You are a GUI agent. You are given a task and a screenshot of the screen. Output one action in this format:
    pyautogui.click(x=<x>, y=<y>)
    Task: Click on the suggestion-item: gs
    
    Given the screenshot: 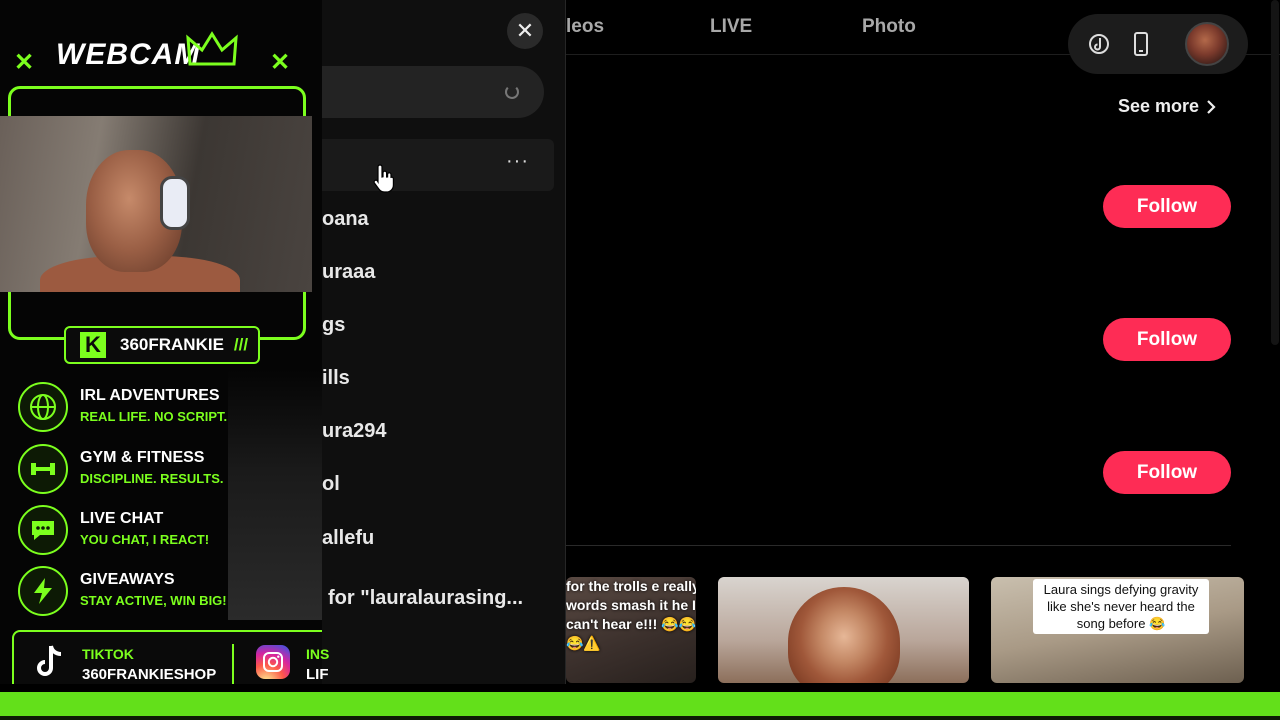 What is the action you would take?
    pyautogui.click(x=333, y=325)
    